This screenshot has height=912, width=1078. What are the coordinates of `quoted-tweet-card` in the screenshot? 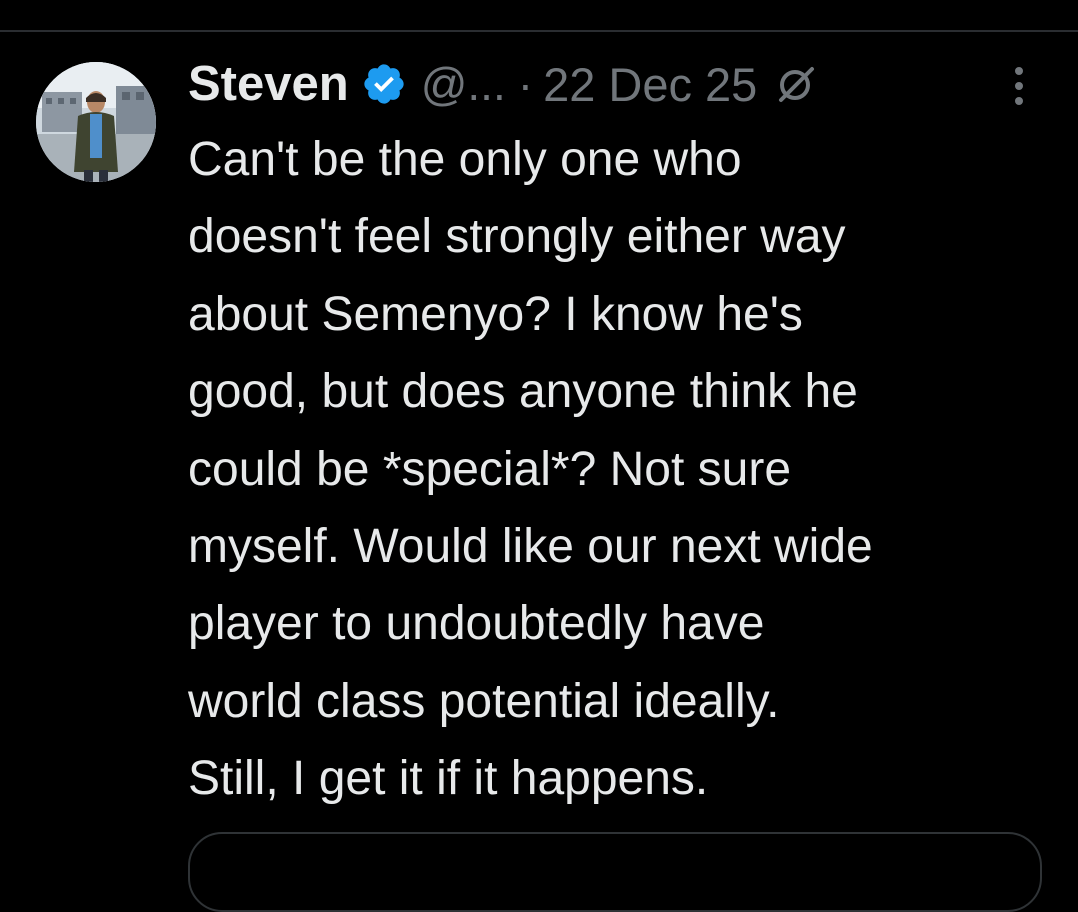 It's located at (615, 872).